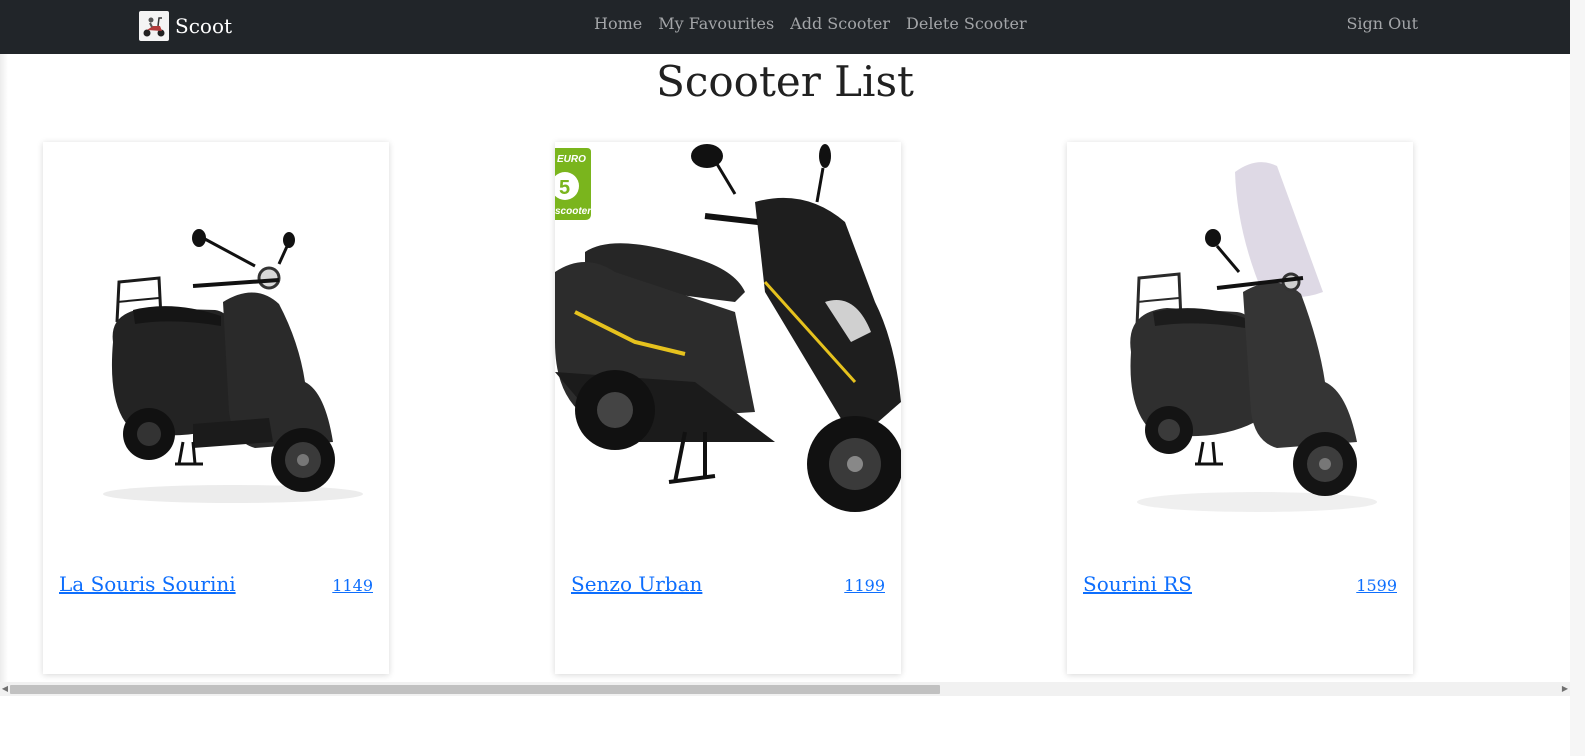 The width and height of the screenshot is (1585, 756). I want to click on scooter-price-link: 1599, so click(1376, 585).